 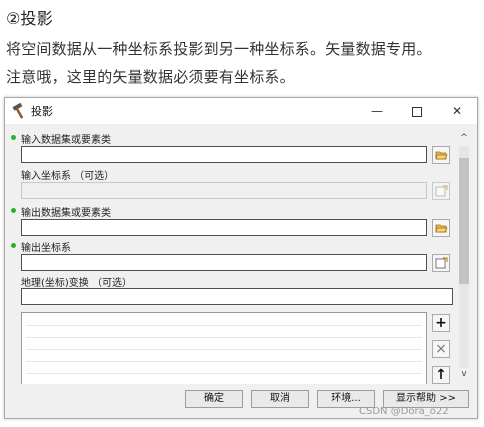 I want to click on geo-transform-field, so click(x=237, y=296).